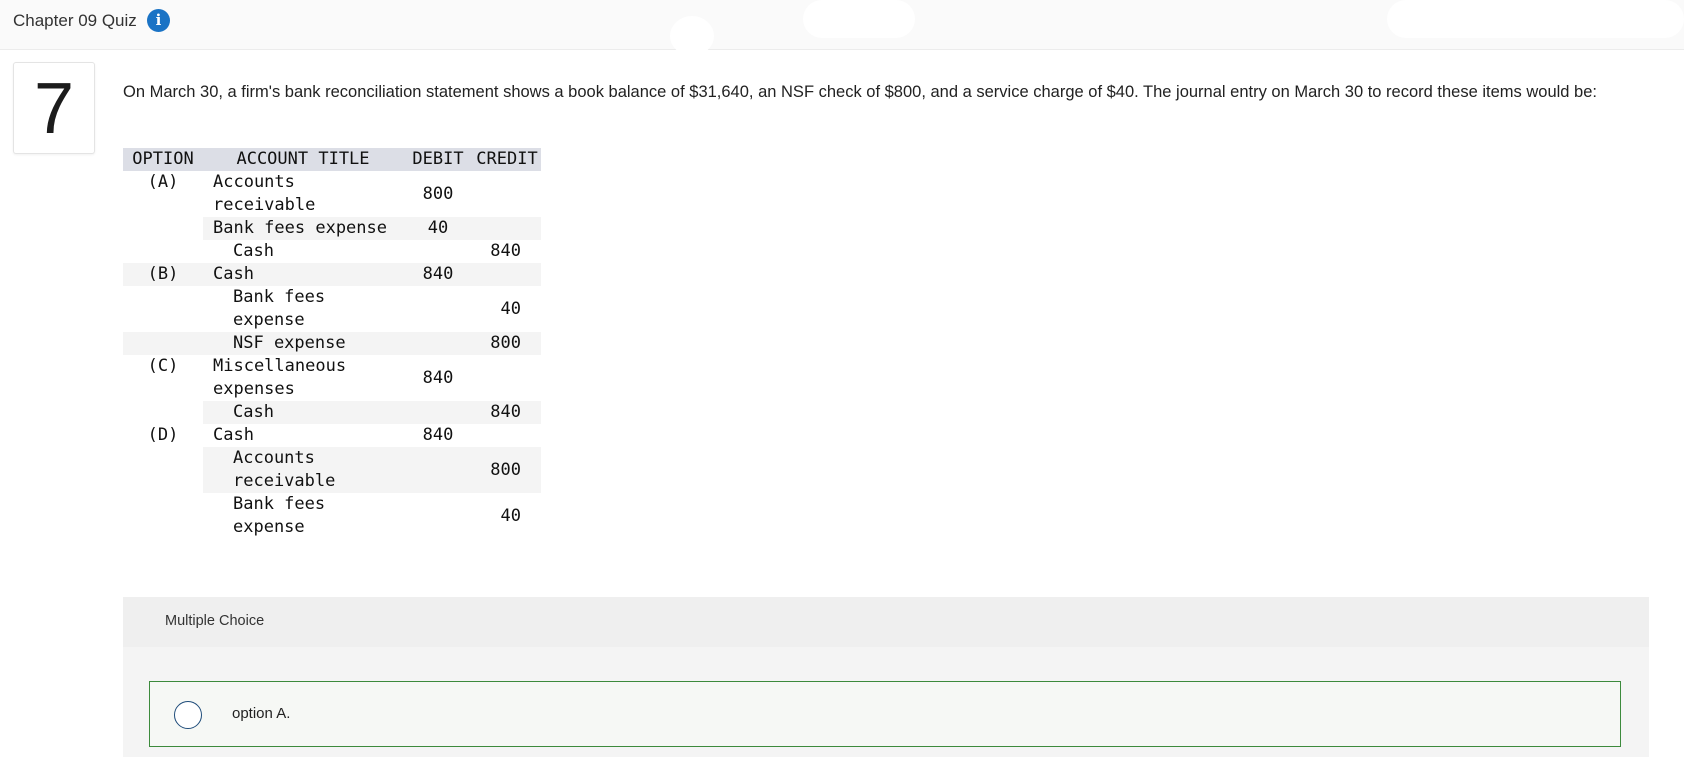  I want to click on quiz-title: Chapter 09 Quiz, so click(75, 20).